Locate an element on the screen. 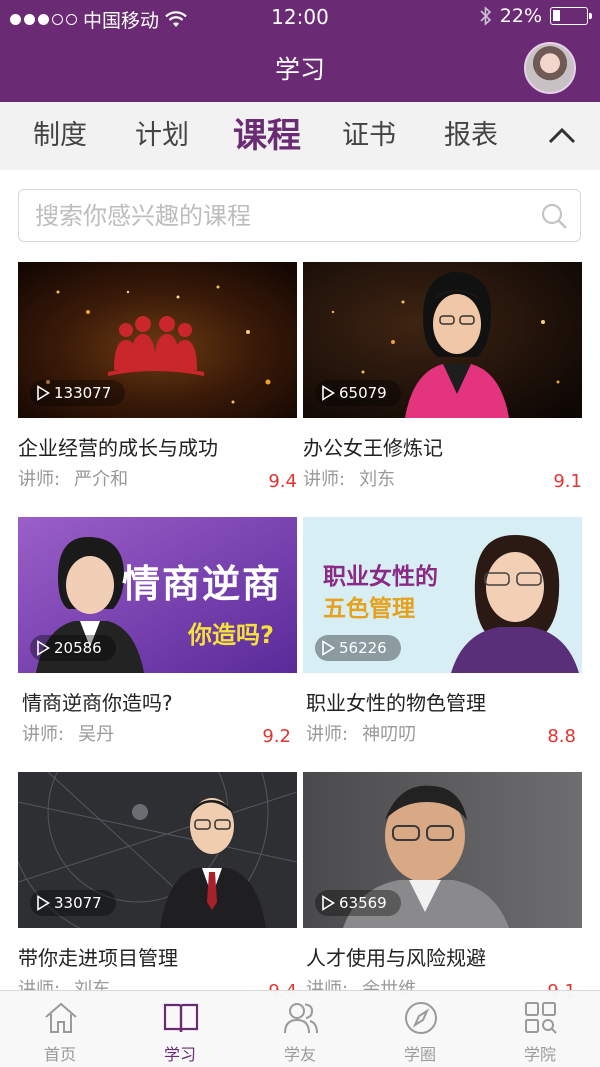 The width and height of the screenshot is (600, 1067). tab-plan: 计划 is located at coordinates (162, 136).